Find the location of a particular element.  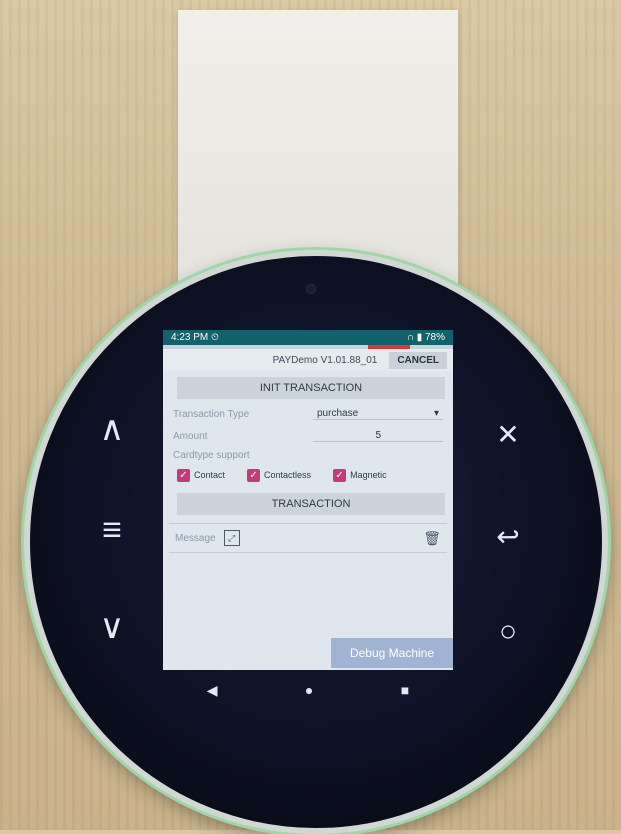

cardtype-label: Cardtype support is located at coordinates (211, 455).